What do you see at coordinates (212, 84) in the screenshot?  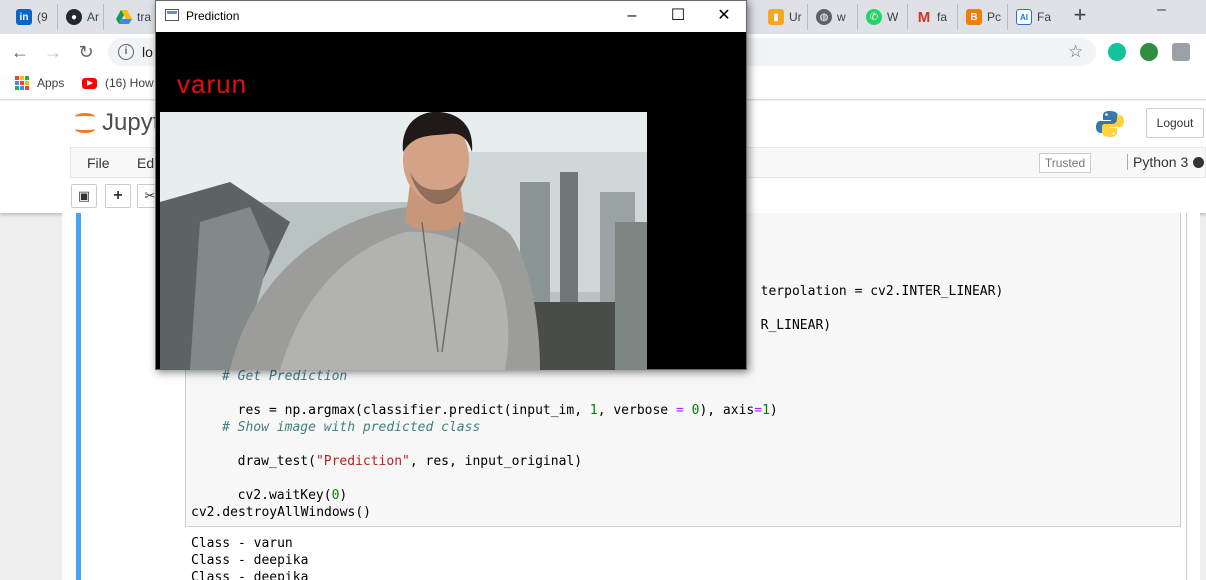 I see `predicted-class-label: varun` at bounding box center [212, 84].